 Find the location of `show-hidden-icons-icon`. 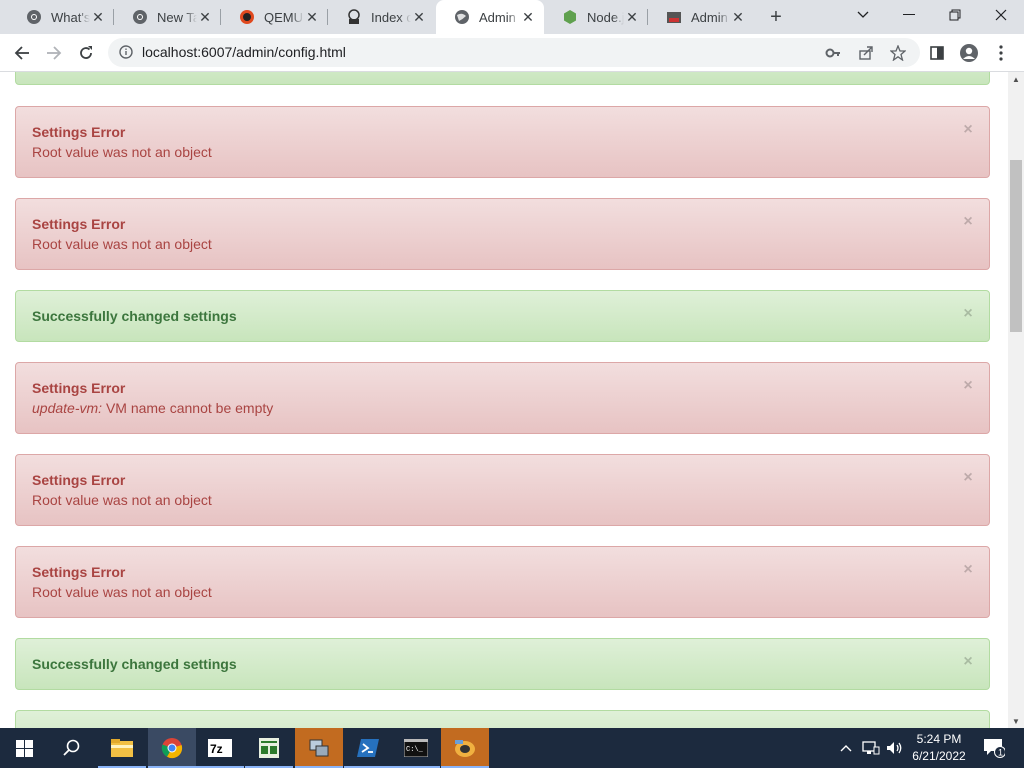

show-hidden-icons-icon is located at coordinates (846, 748).